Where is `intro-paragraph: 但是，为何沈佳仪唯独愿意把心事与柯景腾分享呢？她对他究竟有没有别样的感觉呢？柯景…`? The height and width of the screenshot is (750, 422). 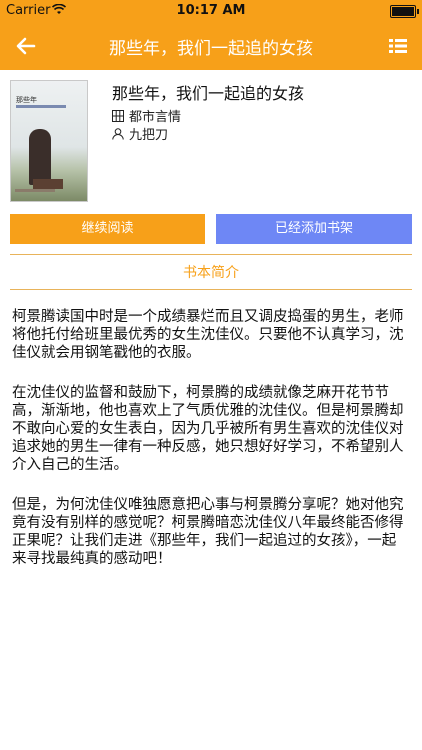 intro-paragraph: 但是，为何沈佳仪唯独愿意把心事与柯景腾分享呢？她对他究竟有没有别样的感觉呢？柯景… is located at coordinates (208, 532).